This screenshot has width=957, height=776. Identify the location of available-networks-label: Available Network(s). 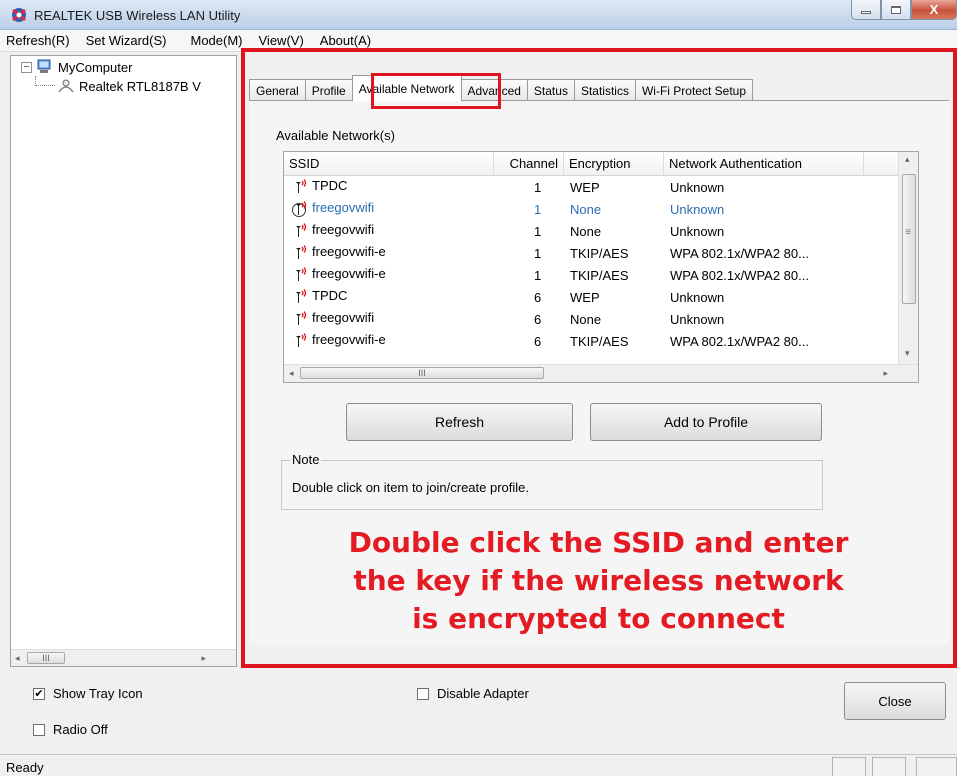
(335, 135).